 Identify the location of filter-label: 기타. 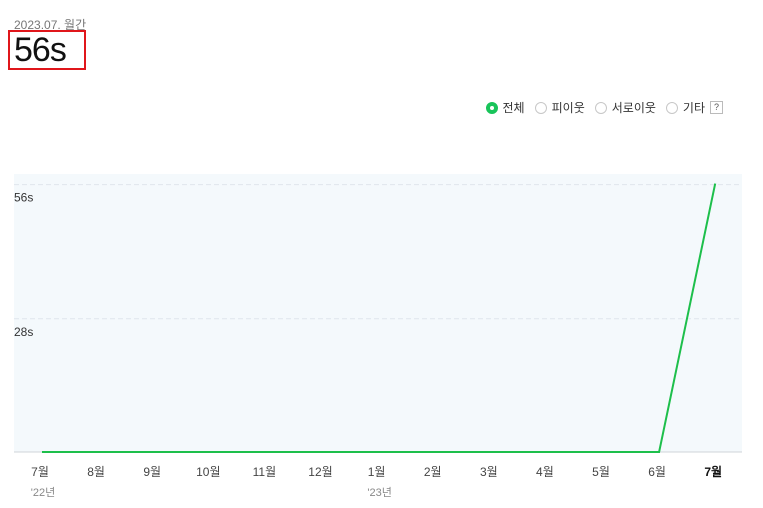
(693, 108).